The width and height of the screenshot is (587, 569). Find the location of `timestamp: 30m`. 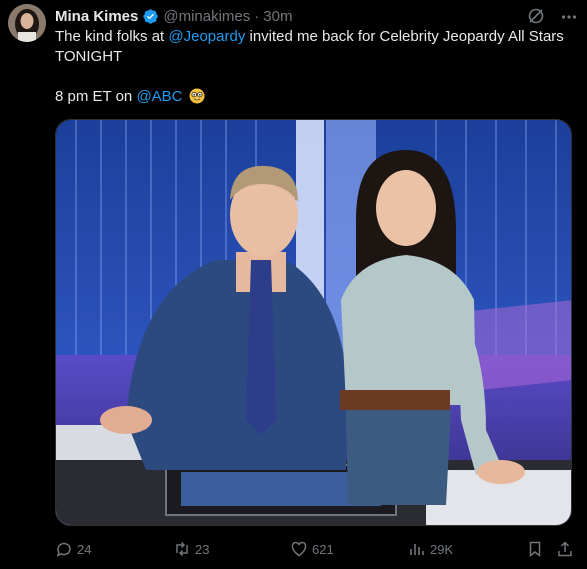

timestamp: 30m is located at coordinates (277, 16).